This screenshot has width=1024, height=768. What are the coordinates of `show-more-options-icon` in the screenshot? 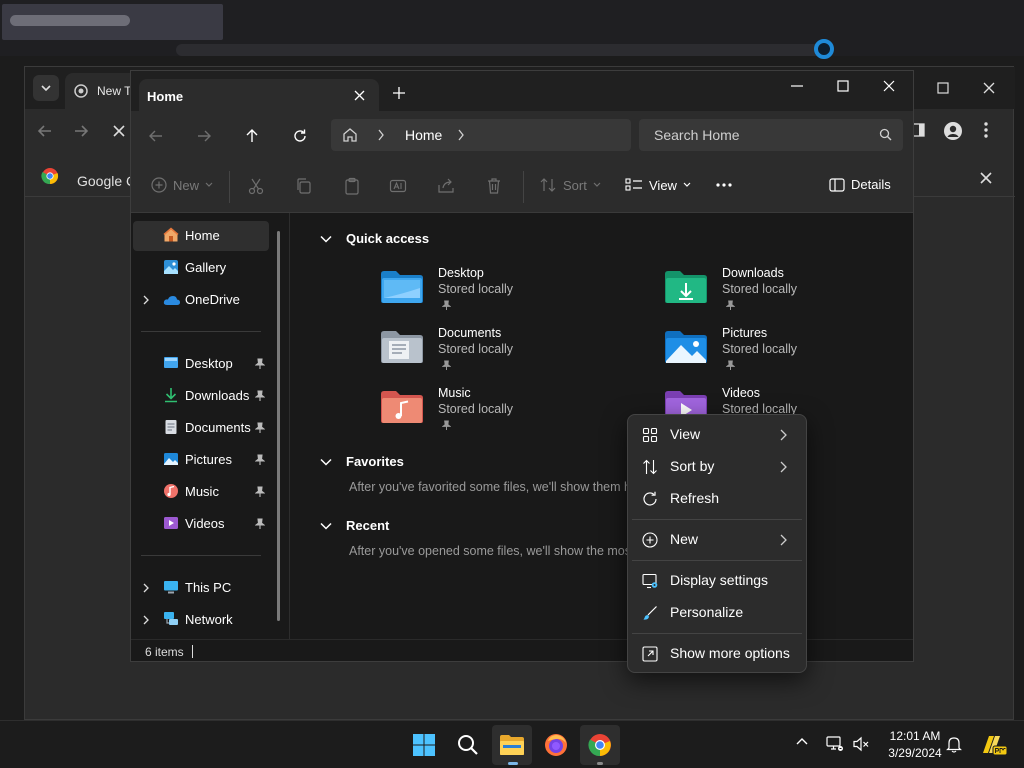 It's located at (650, 654).